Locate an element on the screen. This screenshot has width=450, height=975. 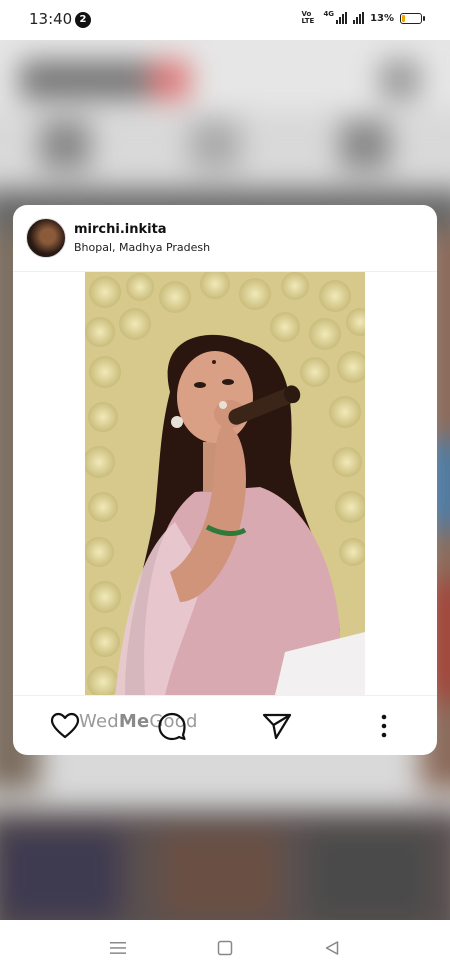
comment-button is located at coordinates (172, 726).